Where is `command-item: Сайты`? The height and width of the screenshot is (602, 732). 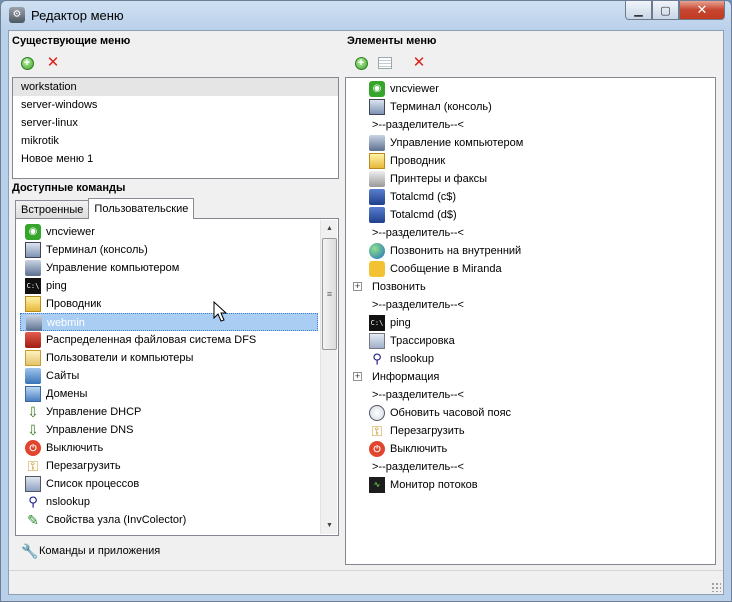 command-item: Сайты is located at coordinates (169, 376).